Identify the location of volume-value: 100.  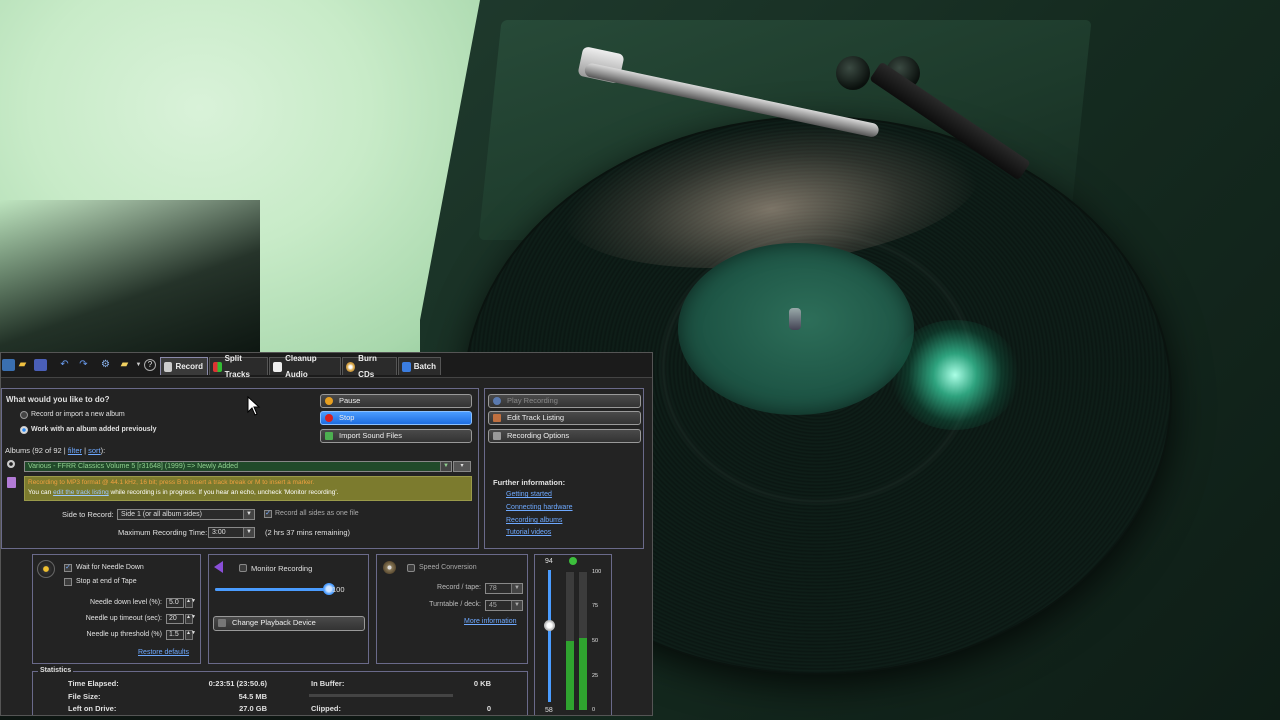
(338, 589).